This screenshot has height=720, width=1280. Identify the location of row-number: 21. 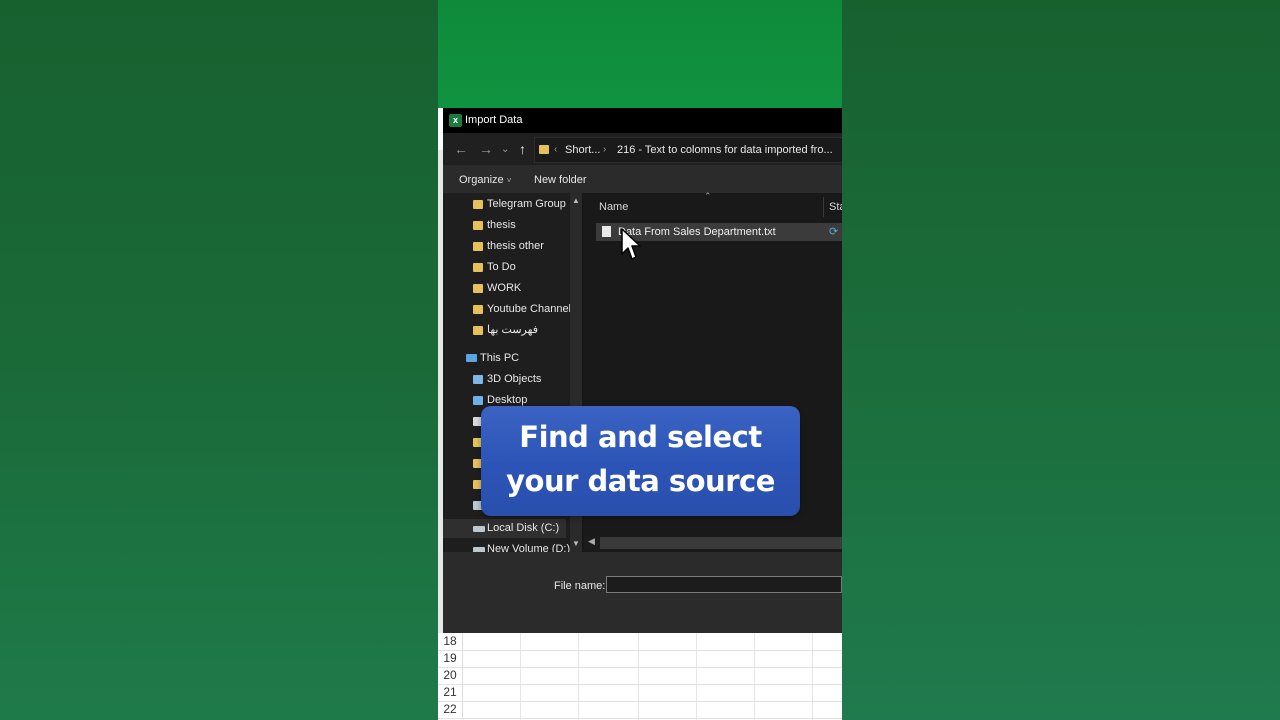
(450, 692).